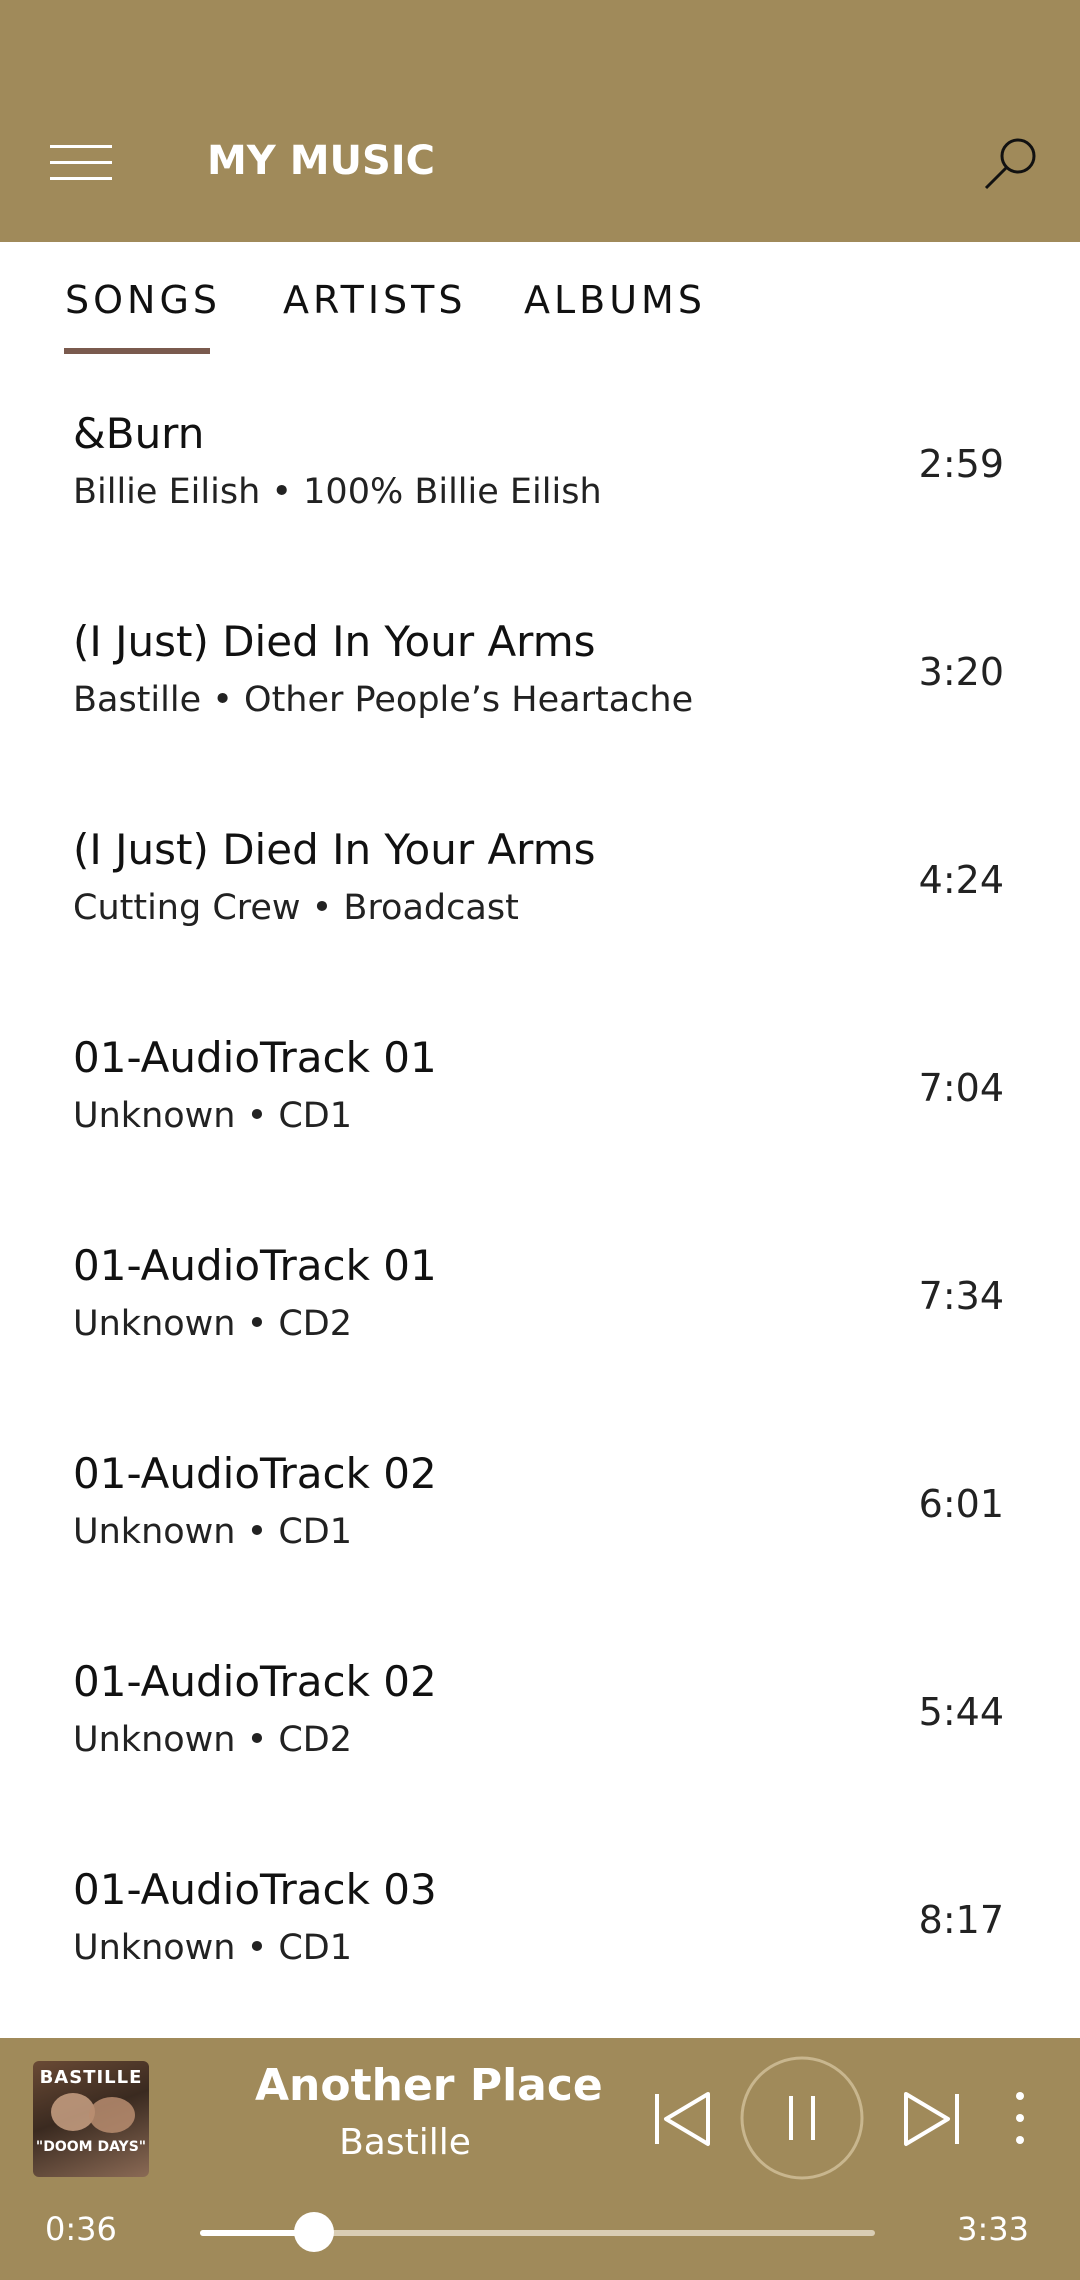 This screenshot has height=2280, width=1080. I want to click on song-row: 01-AudioTrack 02 Unknown • CD1 6:01, so click(540, 1508).